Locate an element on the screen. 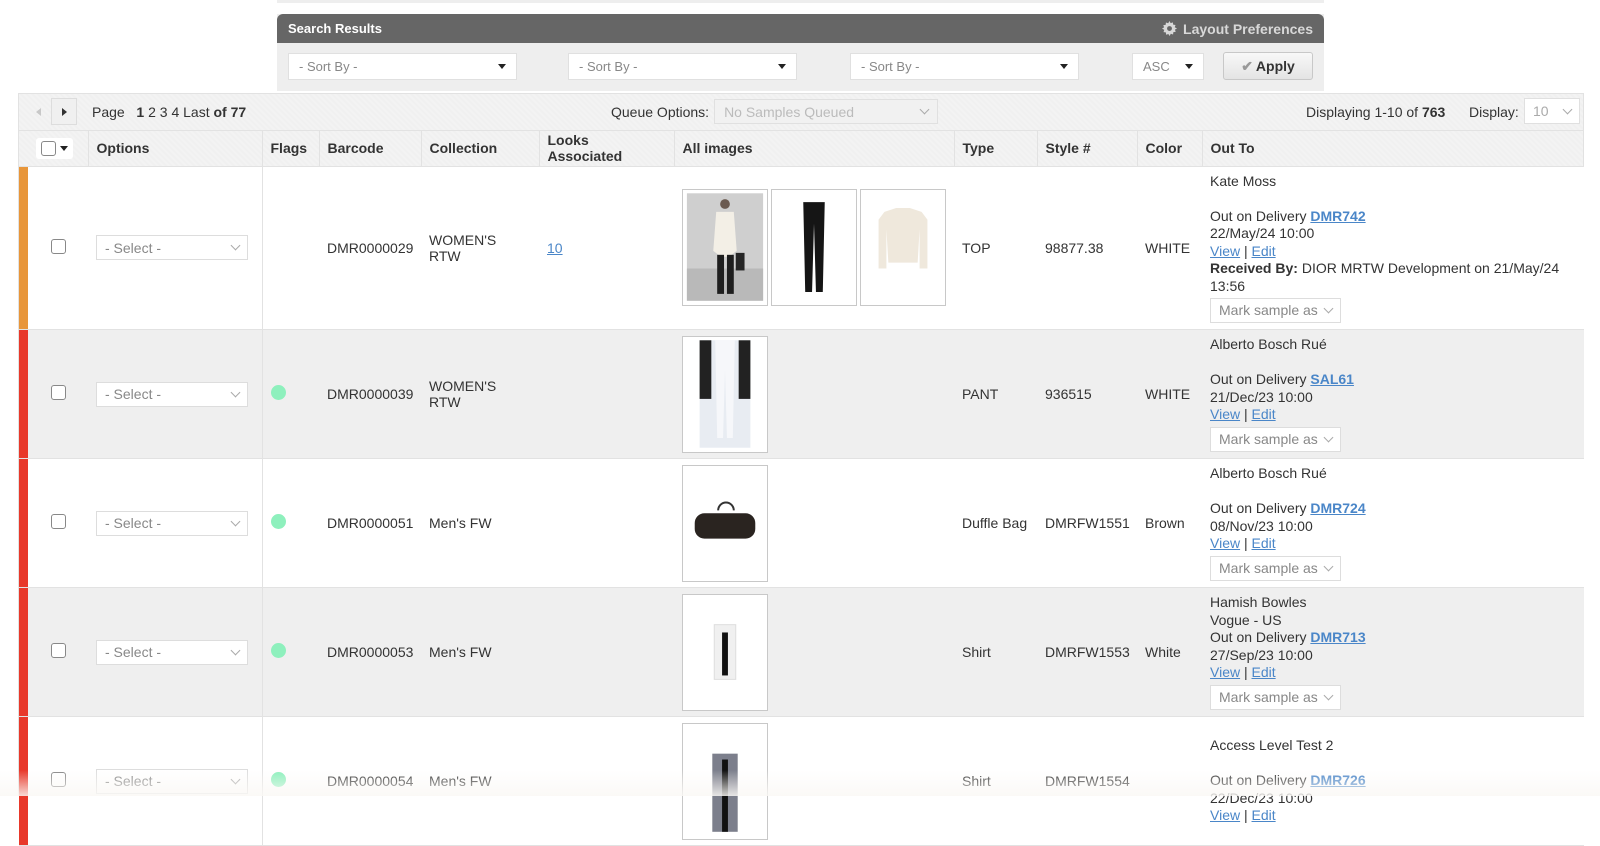 This screenshot has height=846, width=1600. layout-preferences-button: Layout Preferences is located at coordinates (1237, 29).